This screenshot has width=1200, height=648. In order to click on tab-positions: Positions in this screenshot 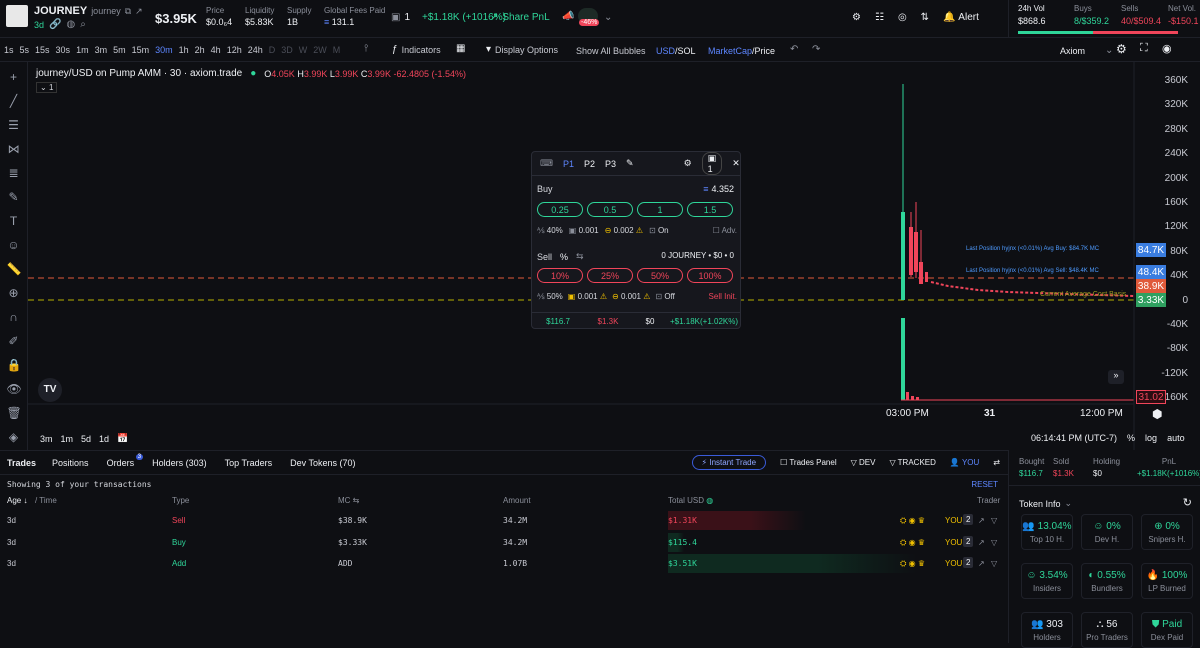, I will do `click(70, 463)`.